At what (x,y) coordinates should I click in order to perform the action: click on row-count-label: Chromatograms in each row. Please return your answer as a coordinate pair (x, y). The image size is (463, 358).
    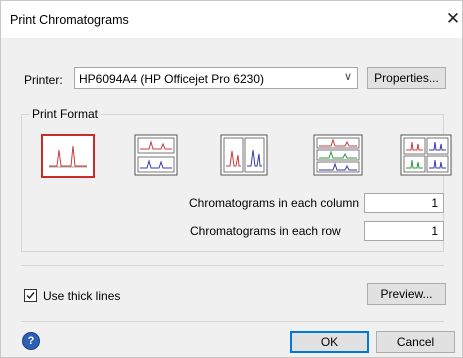
    Looking at the image, I should click on (265, 231).